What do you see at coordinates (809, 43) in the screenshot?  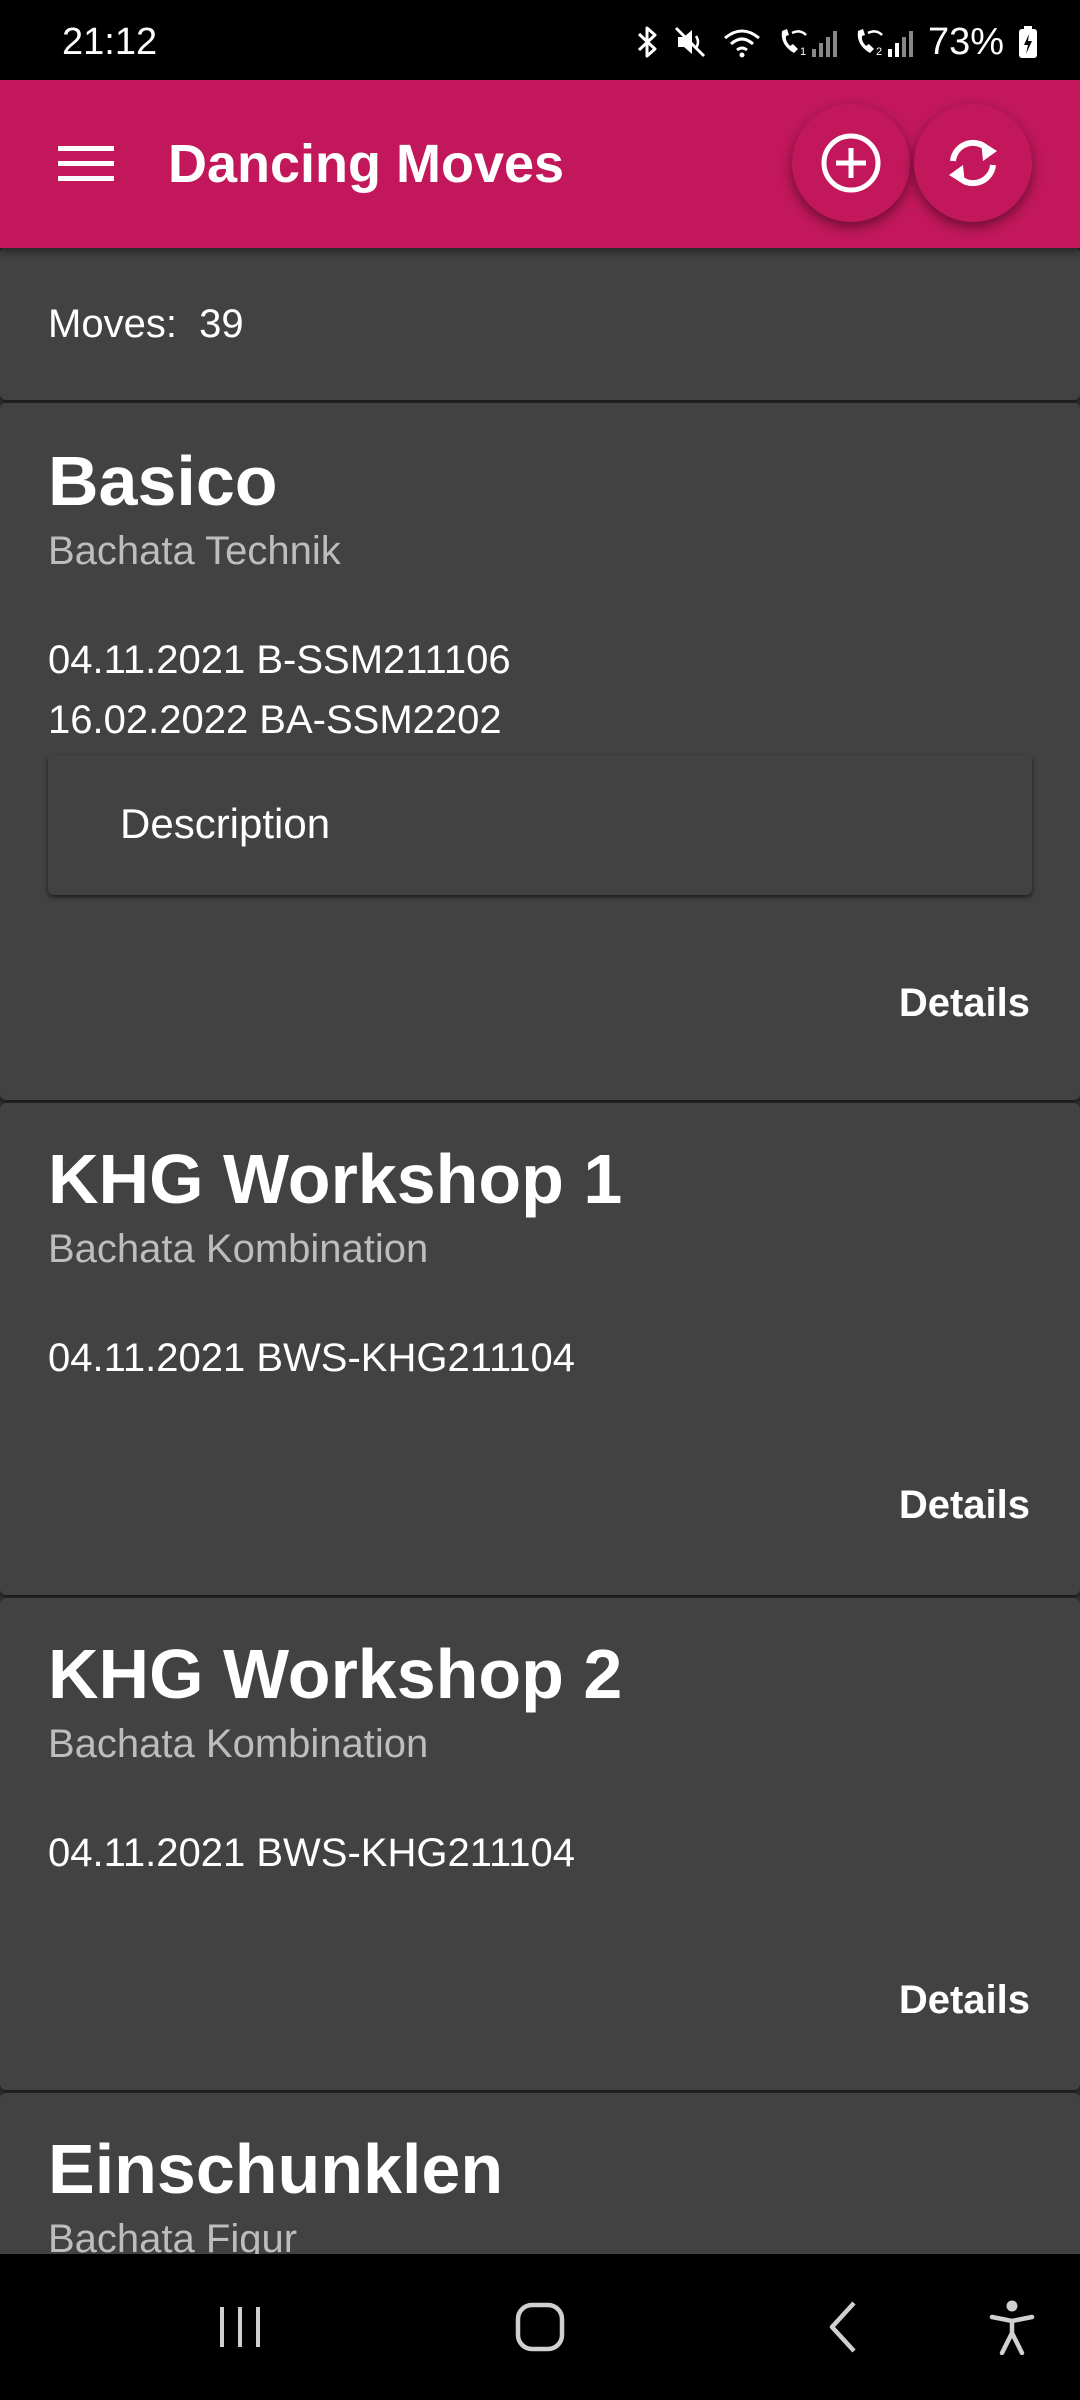 I see `wifi-call-1-icon: 1` at bounding box center [809, 43].